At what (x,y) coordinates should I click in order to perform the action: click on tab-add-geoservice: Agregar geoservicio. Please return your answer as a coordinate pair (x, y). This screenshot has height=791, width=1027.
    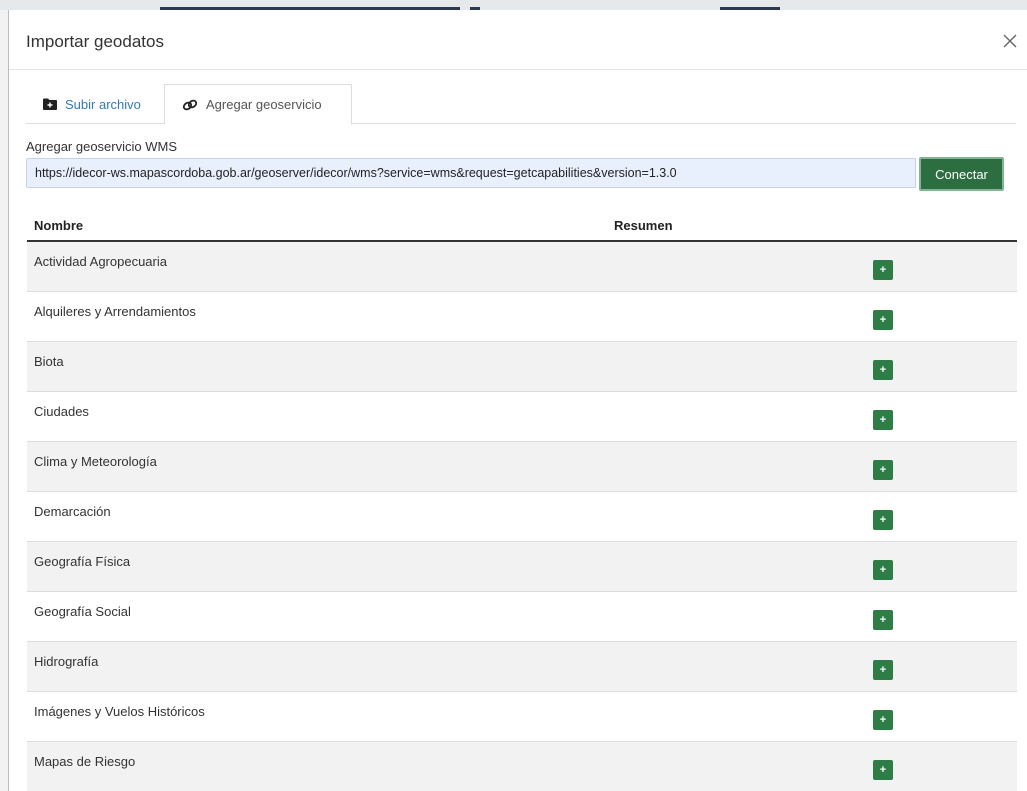
    Looking at the image, I should click on (258, 104).